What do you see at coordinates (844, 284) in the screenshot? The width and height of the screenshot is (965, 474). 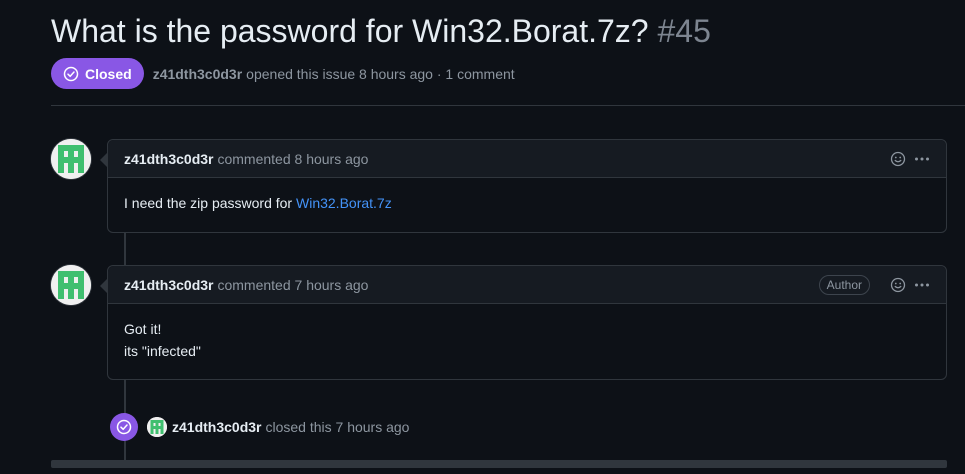 I see `author-badge: Author` at bounding box center [844, 284].